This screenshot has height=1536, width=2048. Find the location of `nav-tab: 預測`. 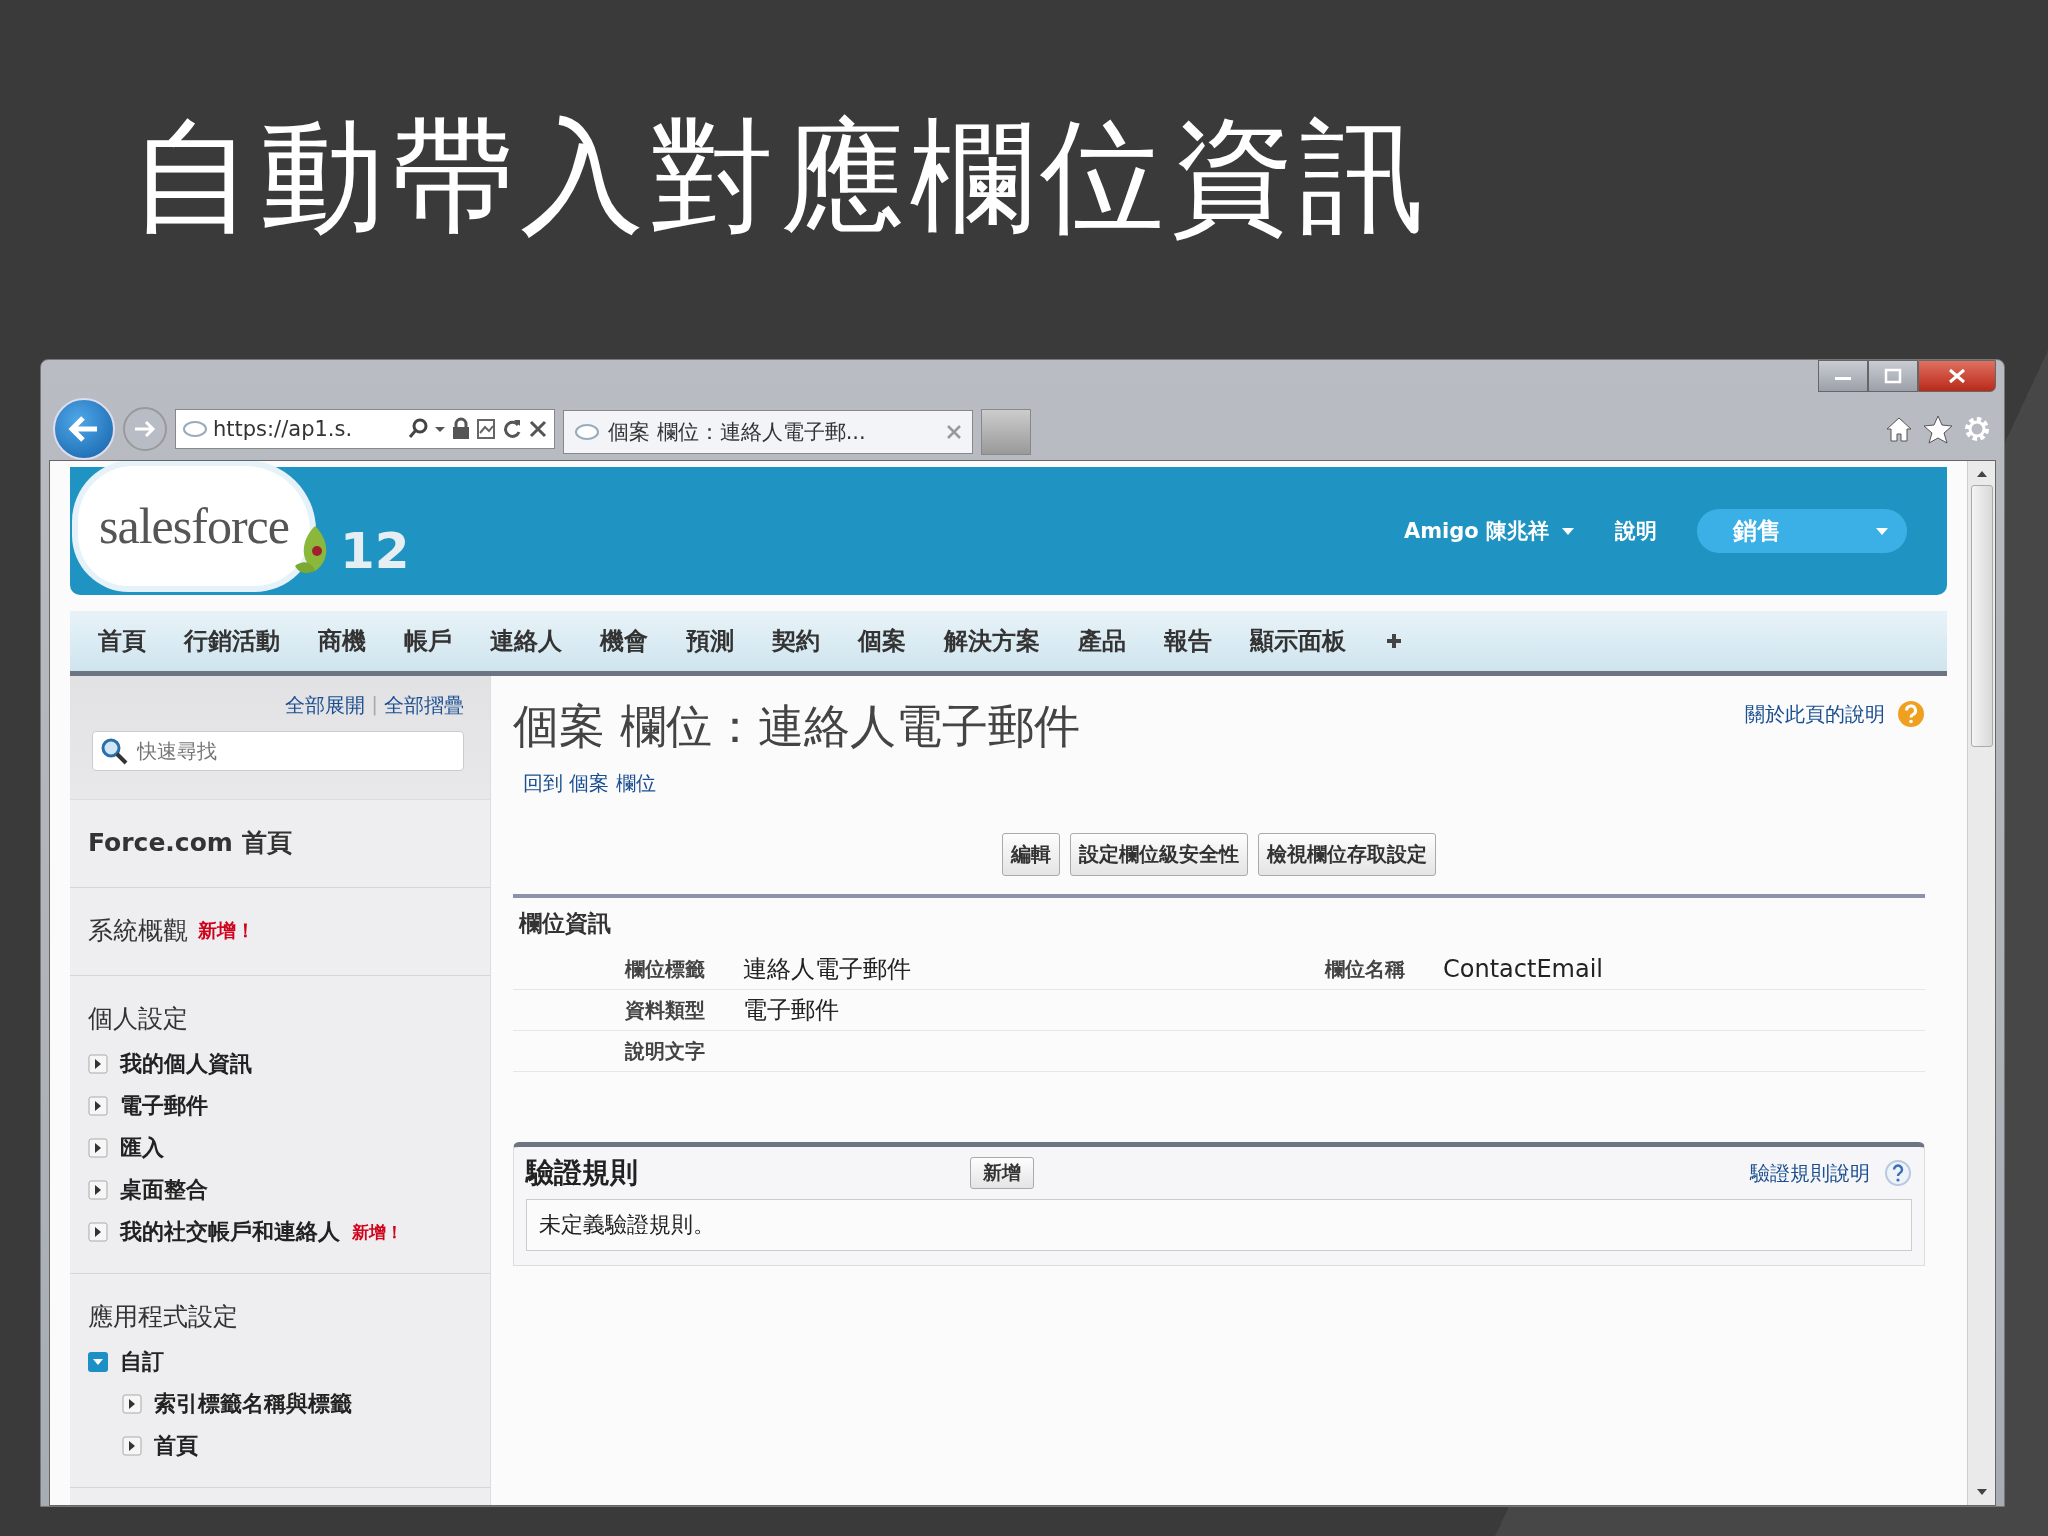

nav-tab: 預測 is located at coordinates (710, 641).